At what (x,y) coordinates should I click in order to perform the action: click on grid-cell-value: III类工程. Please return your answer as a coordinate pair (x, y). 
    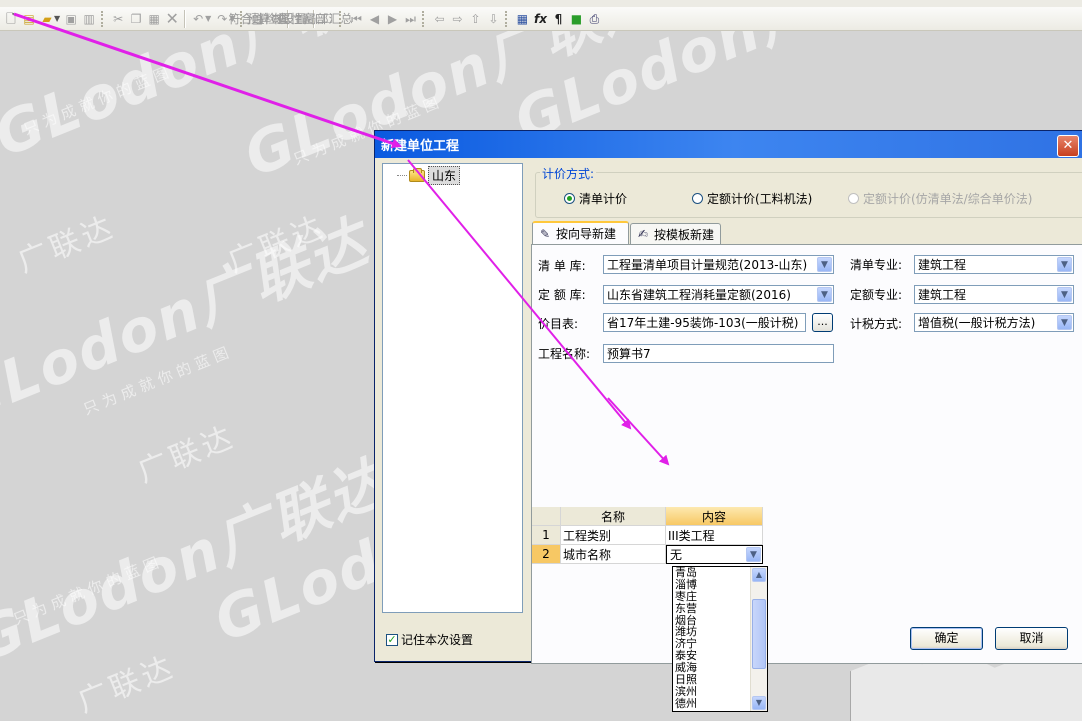
    Looking at the image, I should click on (714, 535).